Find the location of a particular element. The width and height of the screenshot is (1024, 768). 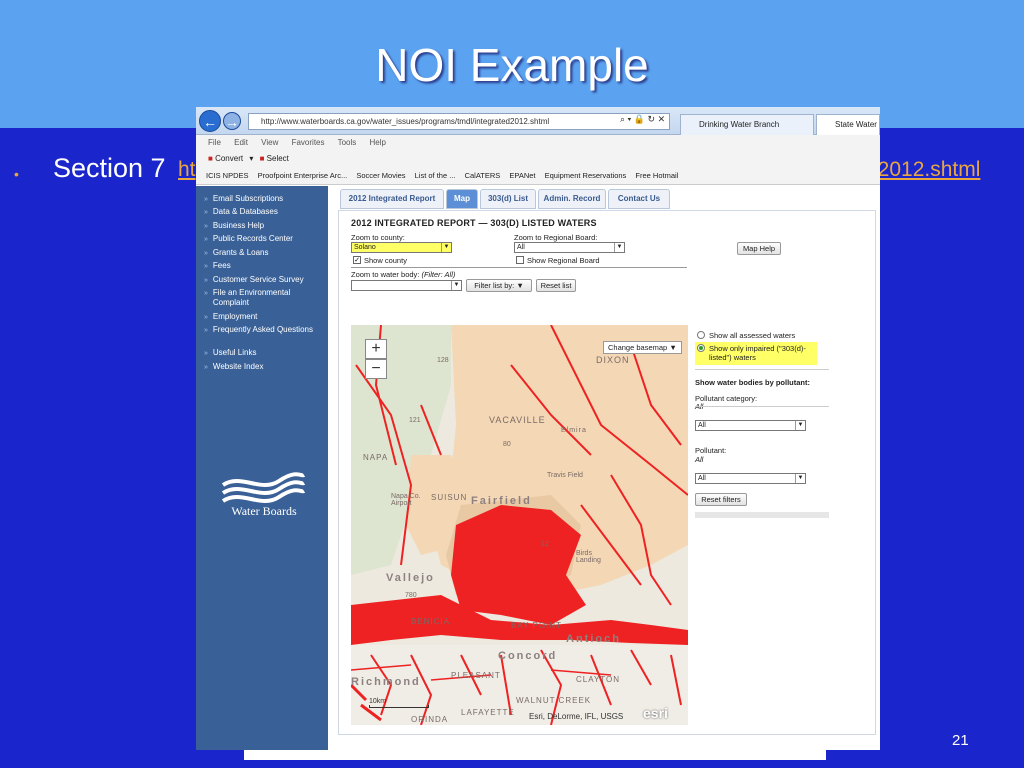

map-label-suisun: SUISUN is located at coordinates (449, 497).